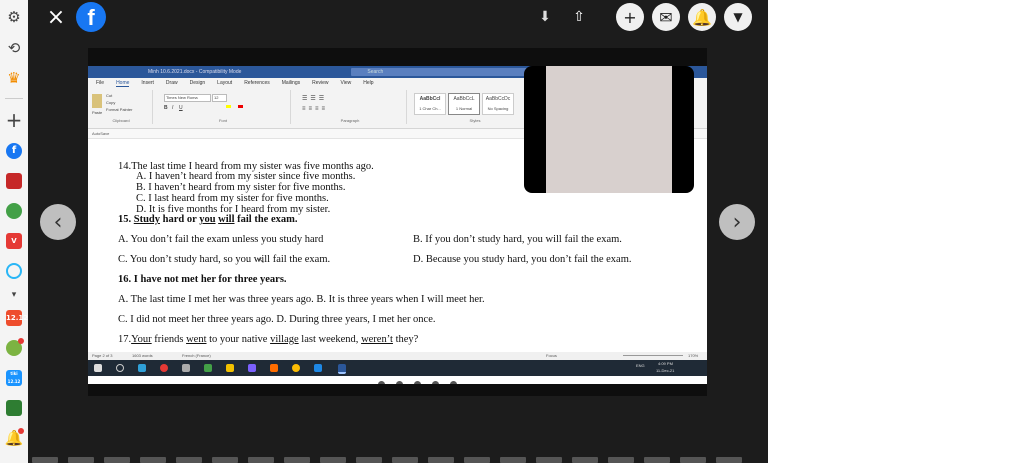 The image size is (1024, 463). I want to click on style-name: 1 Normal, so click(464, 108).